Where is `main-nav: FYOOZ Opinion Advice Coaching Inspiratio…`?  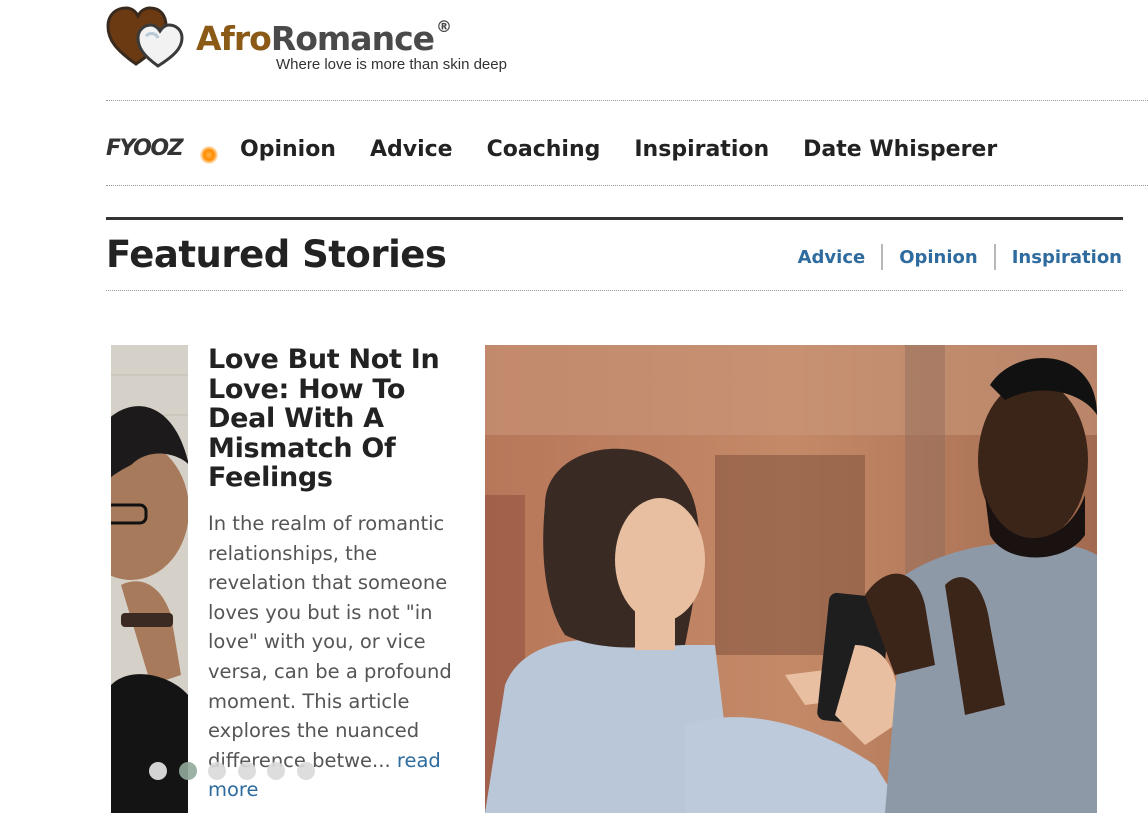 main-nav: FYOOZ Opinion Advice Coaching Inspiratio… is located at coordinates (561, 149).